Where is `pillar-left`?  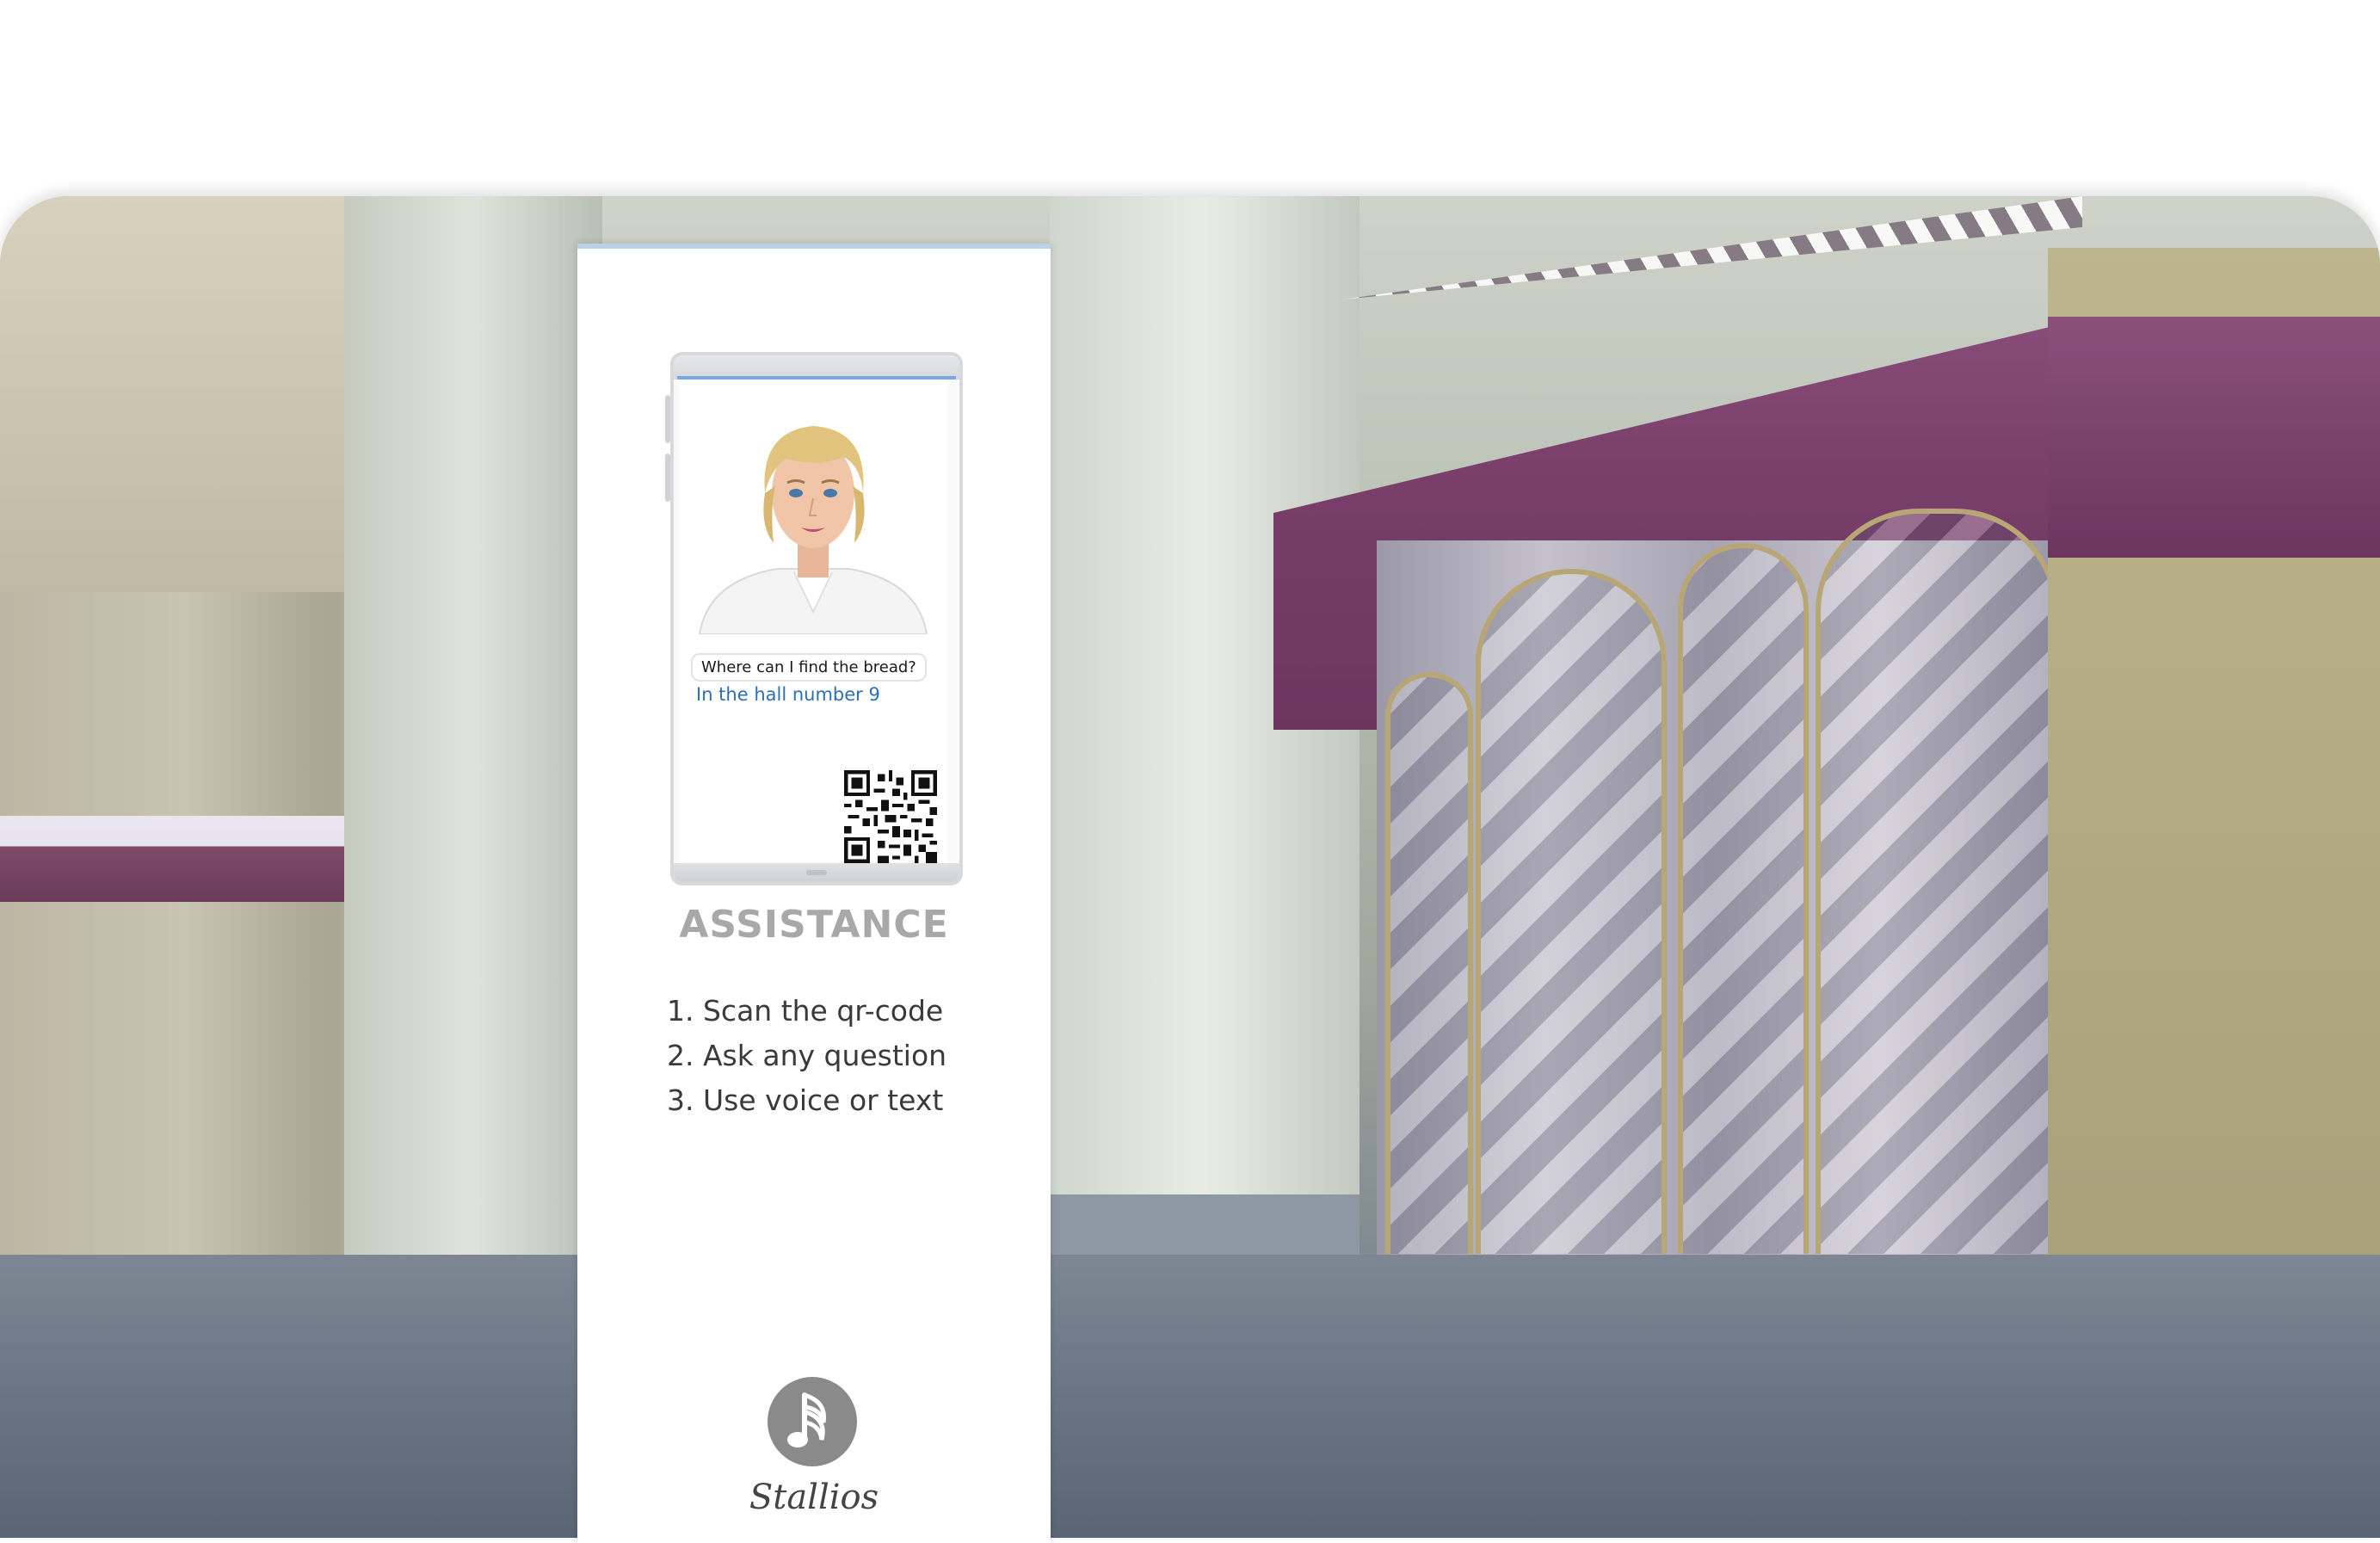
pillar-left is located at coordinates (473, 725).